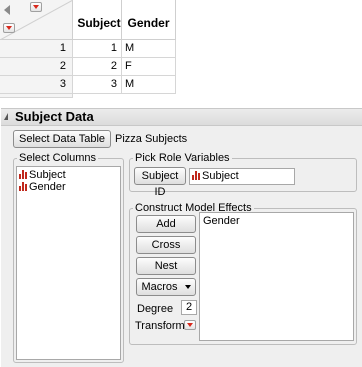 Image resolution: width=362 pixels, height=367 pixels. What do you see at coordinates (160, 326) in the screenshot?
I see `transform-label: Transform` at bounding box center [160, 326].